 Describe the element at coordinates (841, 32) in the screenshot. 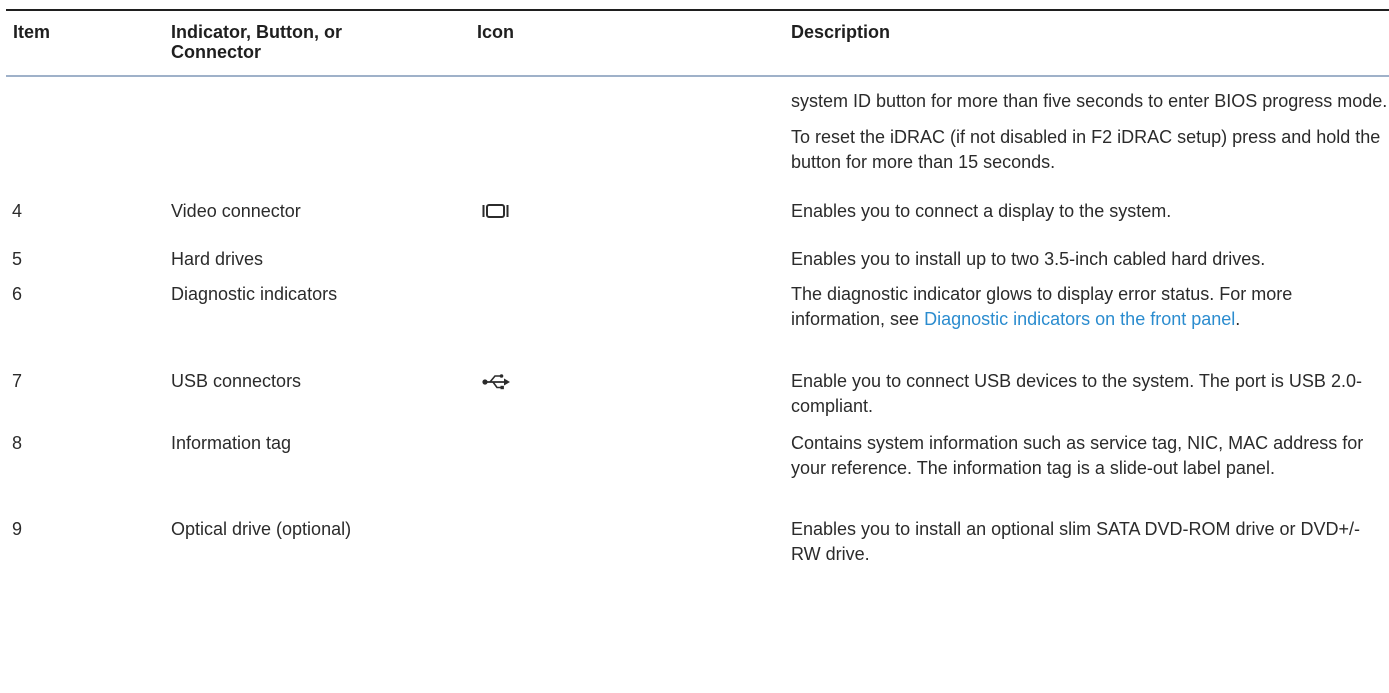

I see `header-description: Description` at that location.